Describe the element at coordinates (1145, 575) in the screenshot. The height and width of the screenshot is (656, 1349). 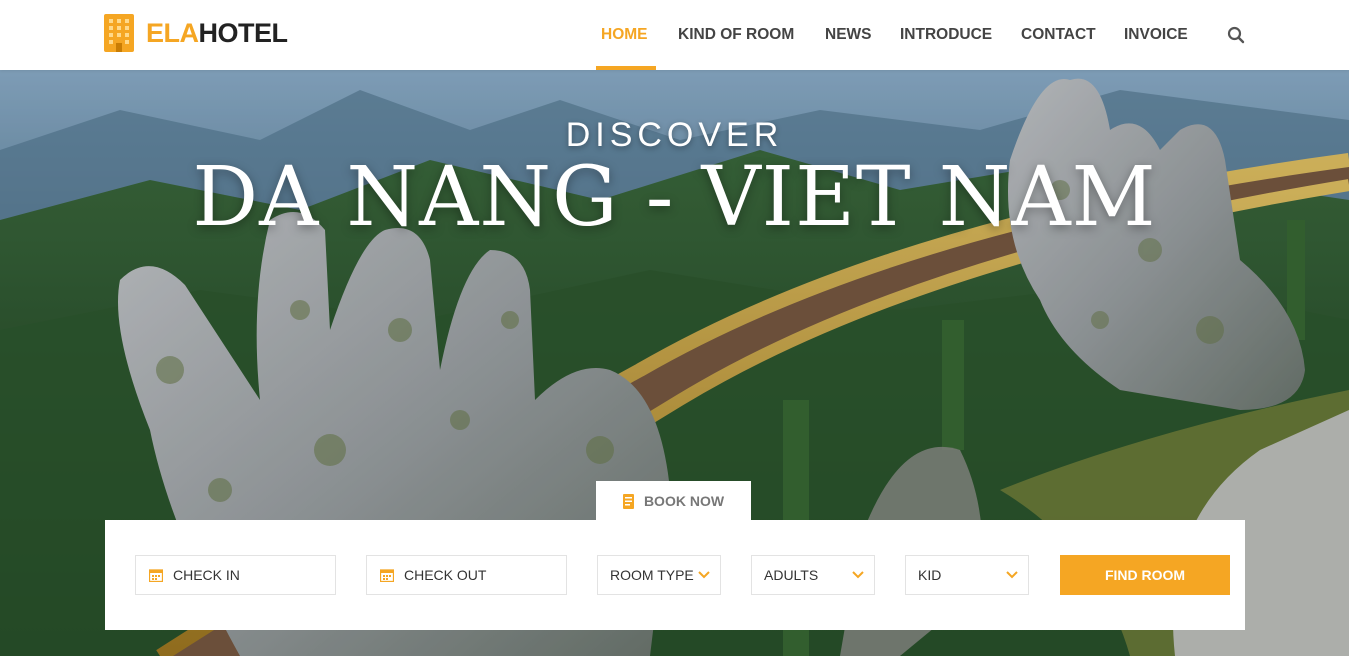
I see `find-room-button: FIND ROOM` at that location.